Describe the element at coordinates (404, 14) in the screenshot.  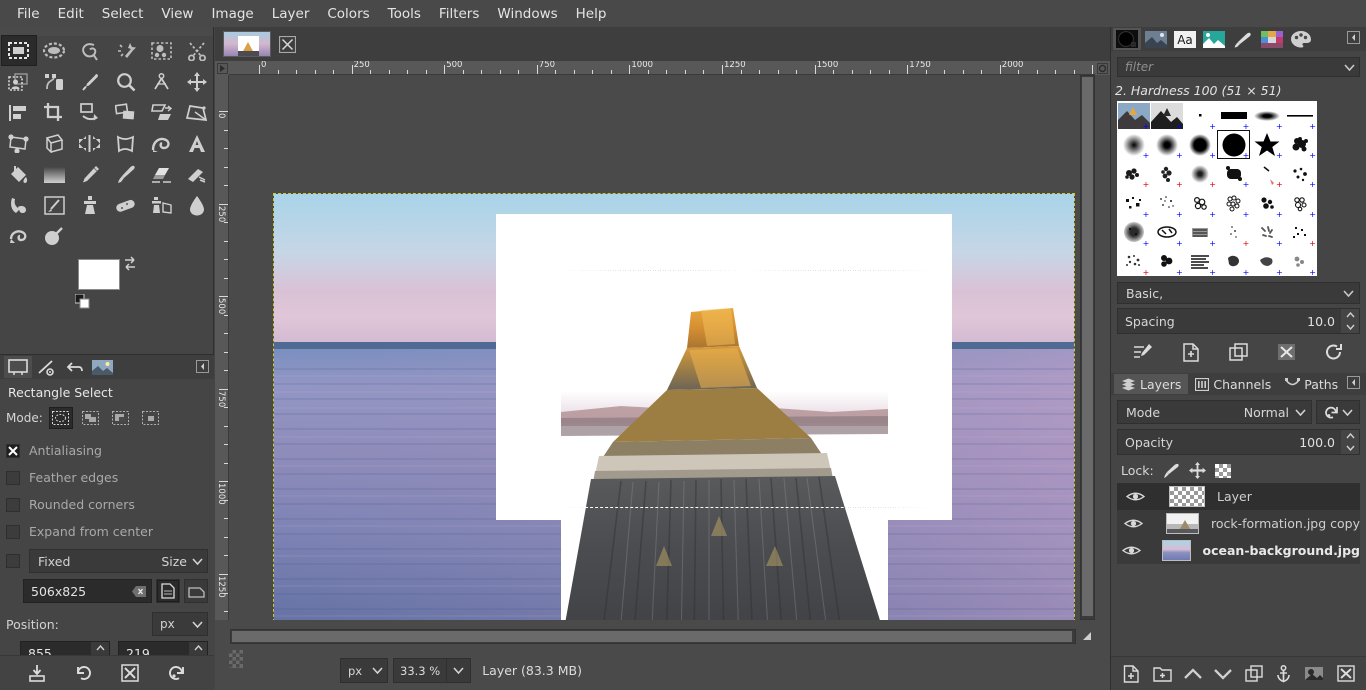
I see `menu-item-tools: Tools` at that location.